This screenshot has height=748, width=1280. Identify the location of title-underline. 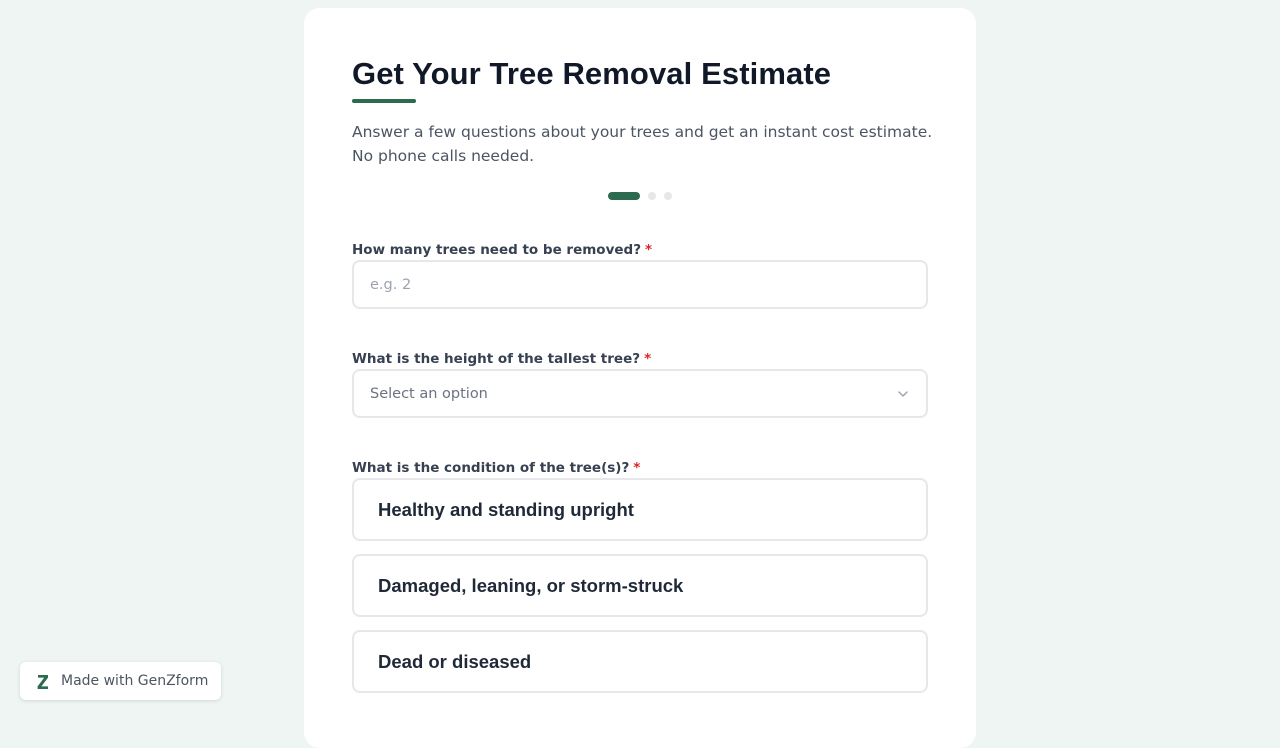
(384, 101).